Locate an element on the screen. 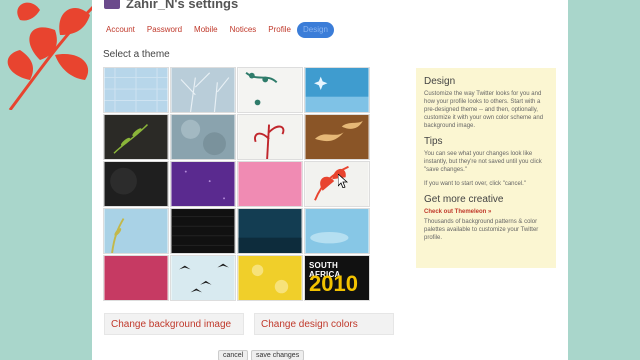 The image size is (640, 360). themeleon-link: Check out Themeleon » is located at coordinates (457, 212).